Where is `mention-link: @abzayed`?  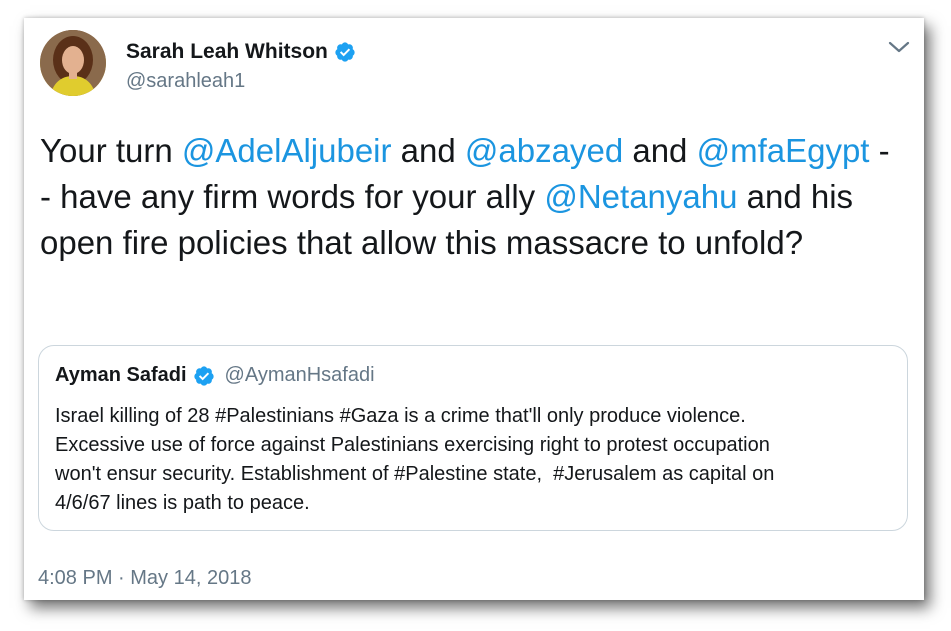
mention-link: @abzayed is located at coordinates (544, 150).